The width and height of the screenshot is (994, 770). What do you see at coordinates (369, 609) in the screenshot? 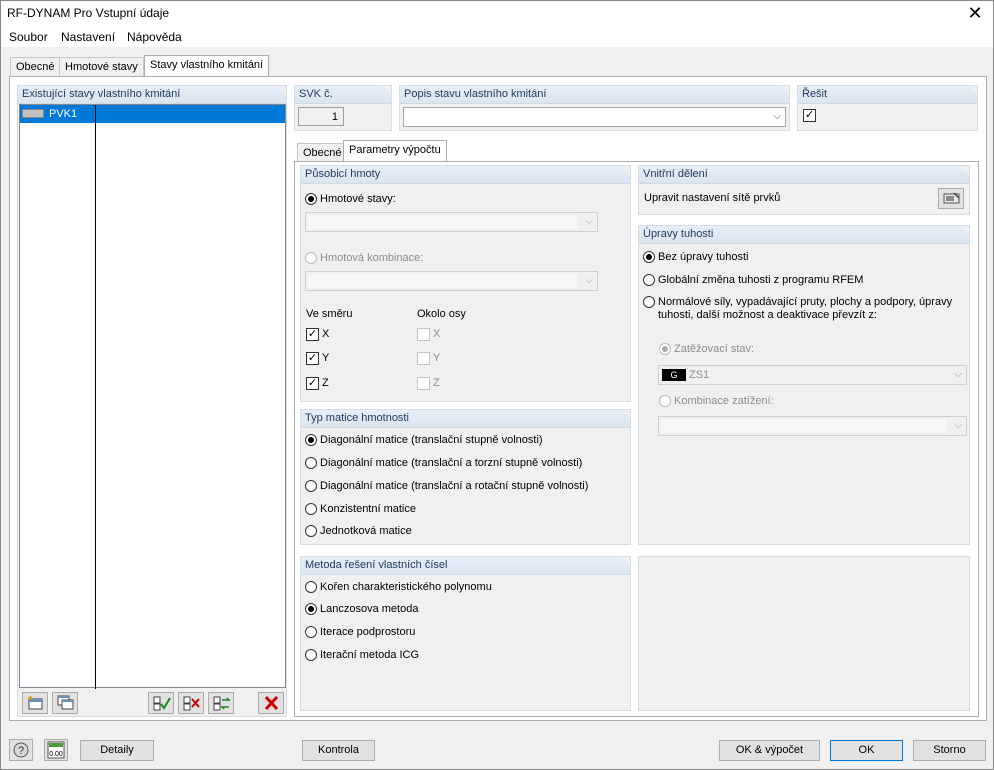
I see `method-option-label: Lanczosova metoda` at bounding box center [369, 609].